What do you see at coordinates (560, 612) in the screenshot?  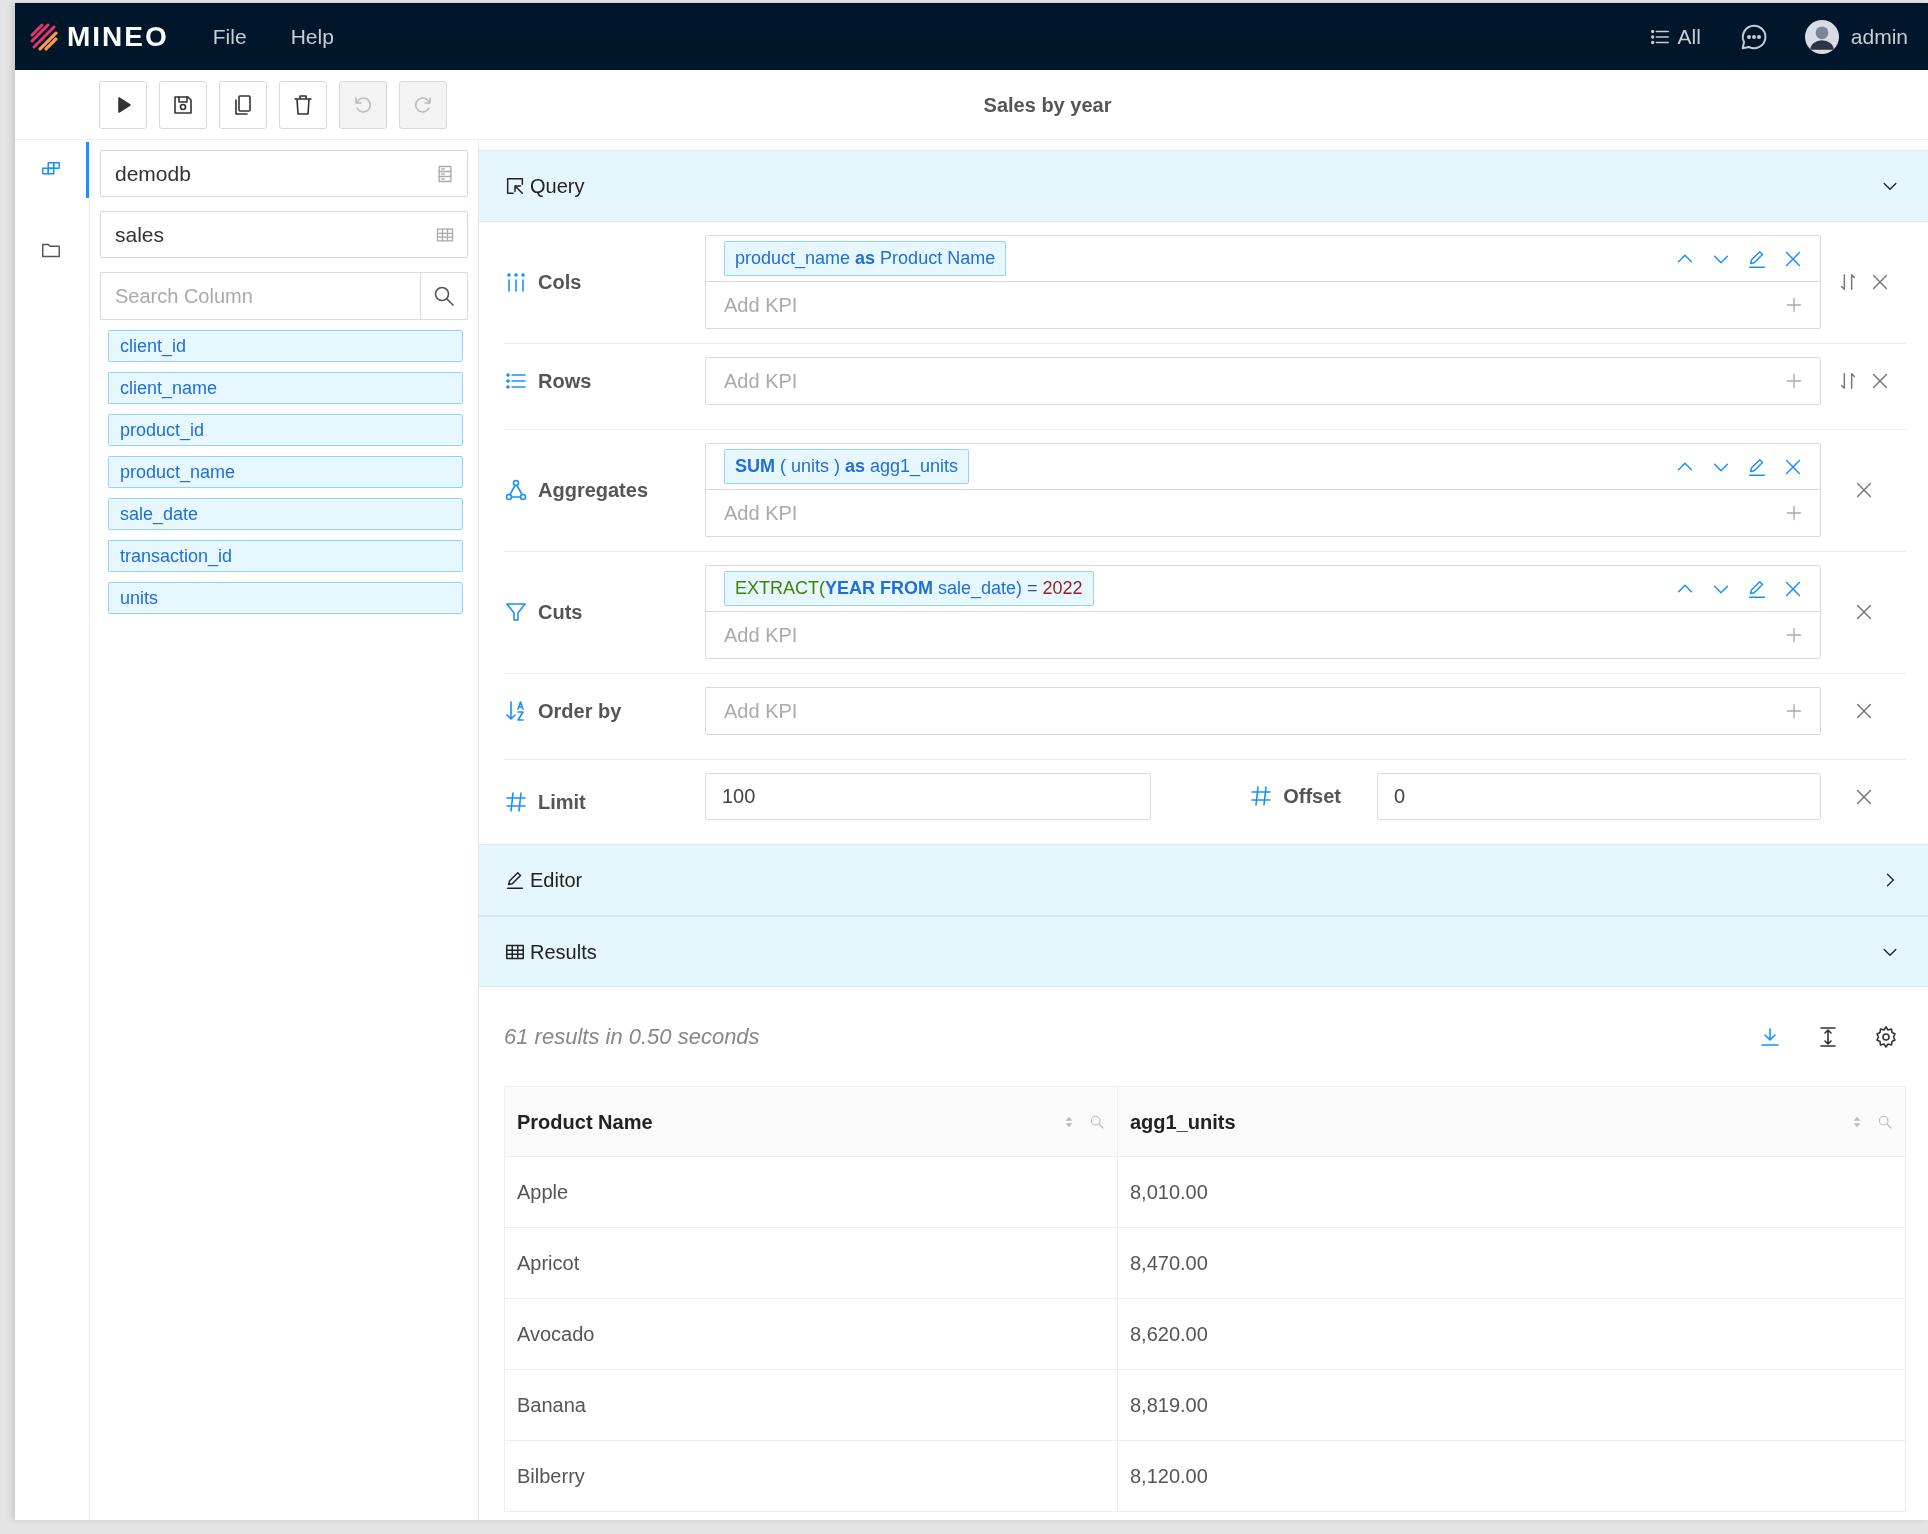 I see `section-label: Cuts` at bounding box center [560, 612].